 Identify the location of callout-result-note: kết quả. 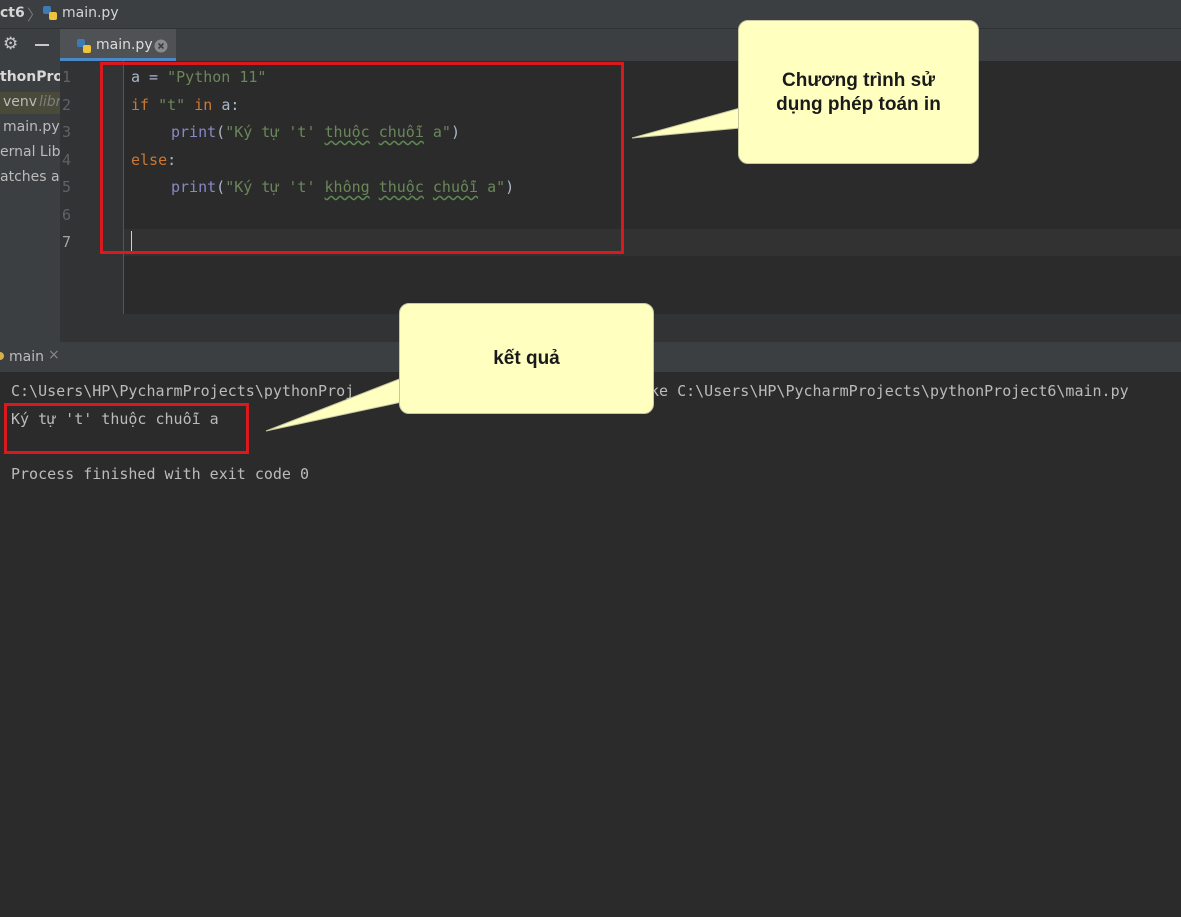
(526, 358).